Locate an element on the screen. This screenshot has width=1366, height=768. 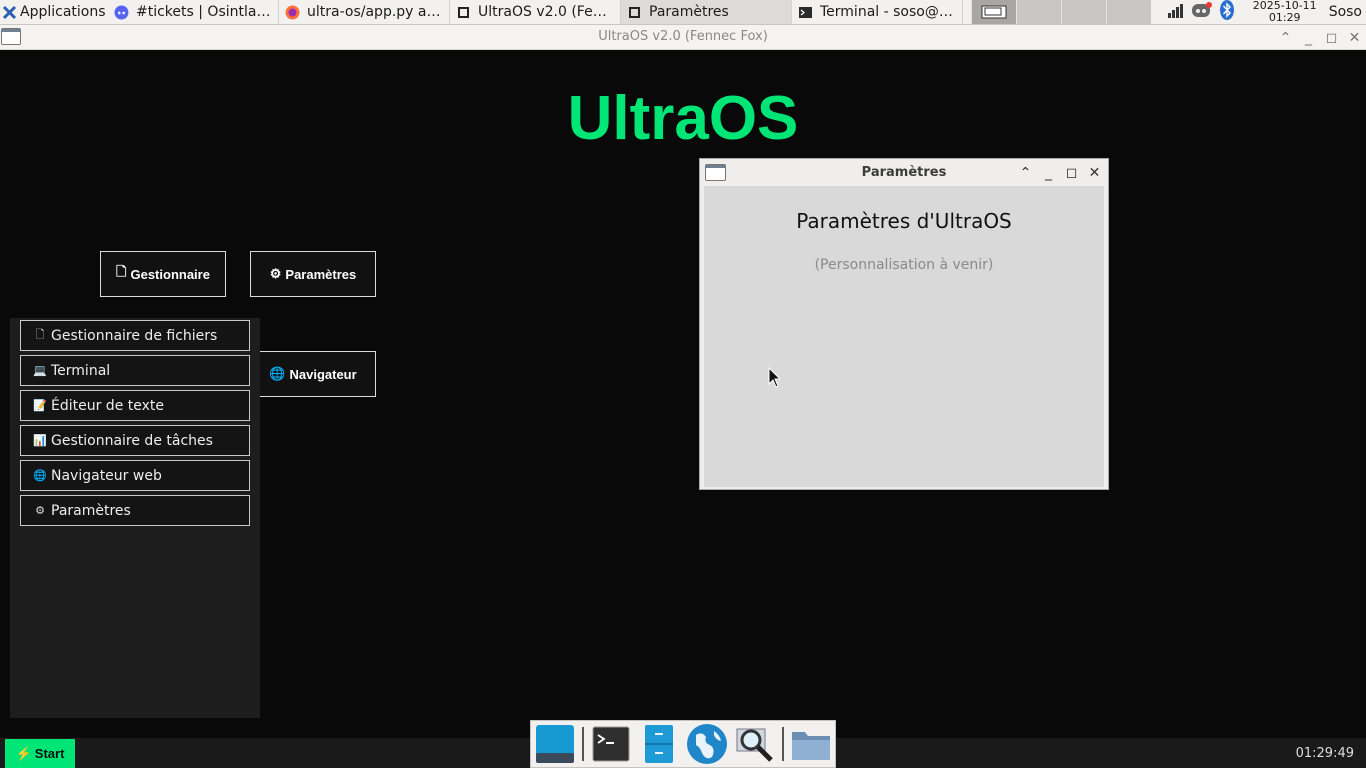
panel-clock: 2025-10-11 01:29 is located at coordinates (1285, 12).